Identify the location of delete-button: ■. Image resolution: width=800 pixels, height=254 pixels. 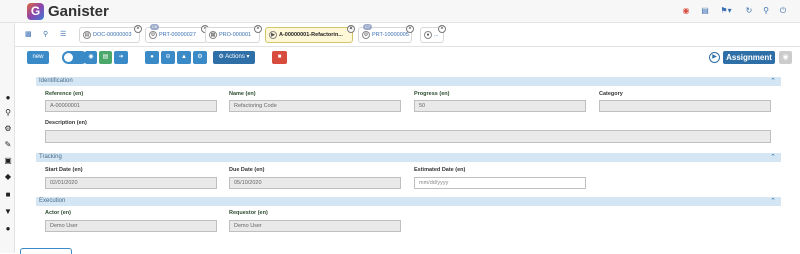
(279, 57).